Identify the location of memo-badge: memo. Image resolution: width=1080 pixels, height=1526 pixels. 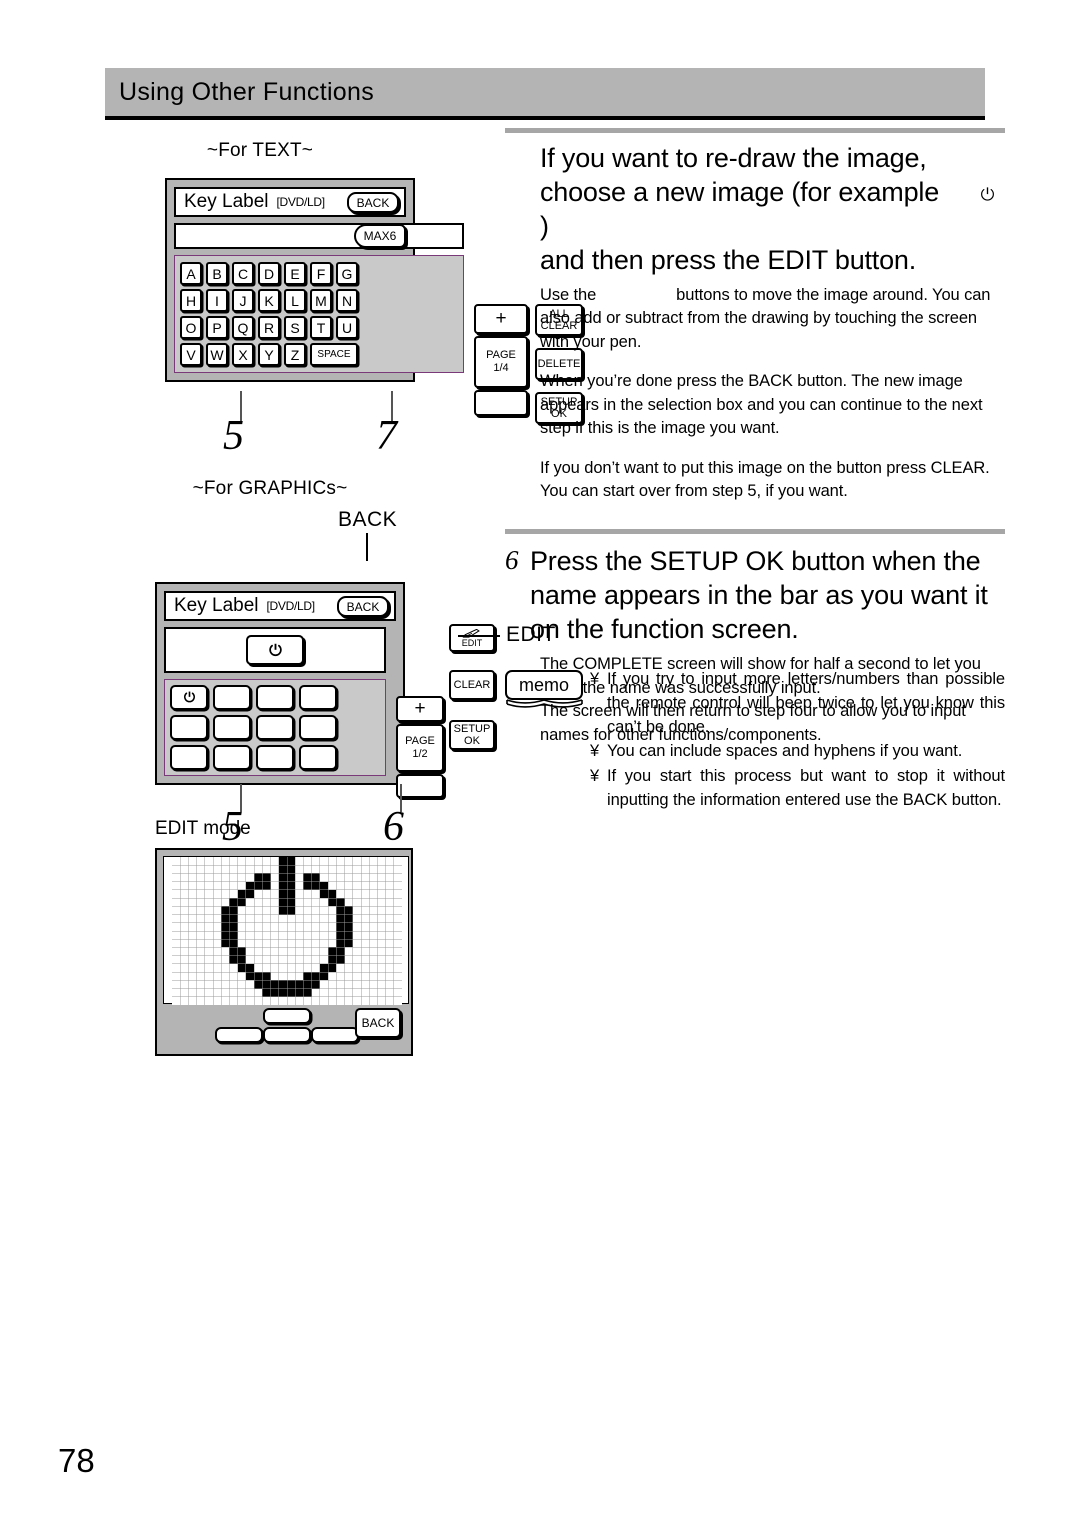
(547, 741).